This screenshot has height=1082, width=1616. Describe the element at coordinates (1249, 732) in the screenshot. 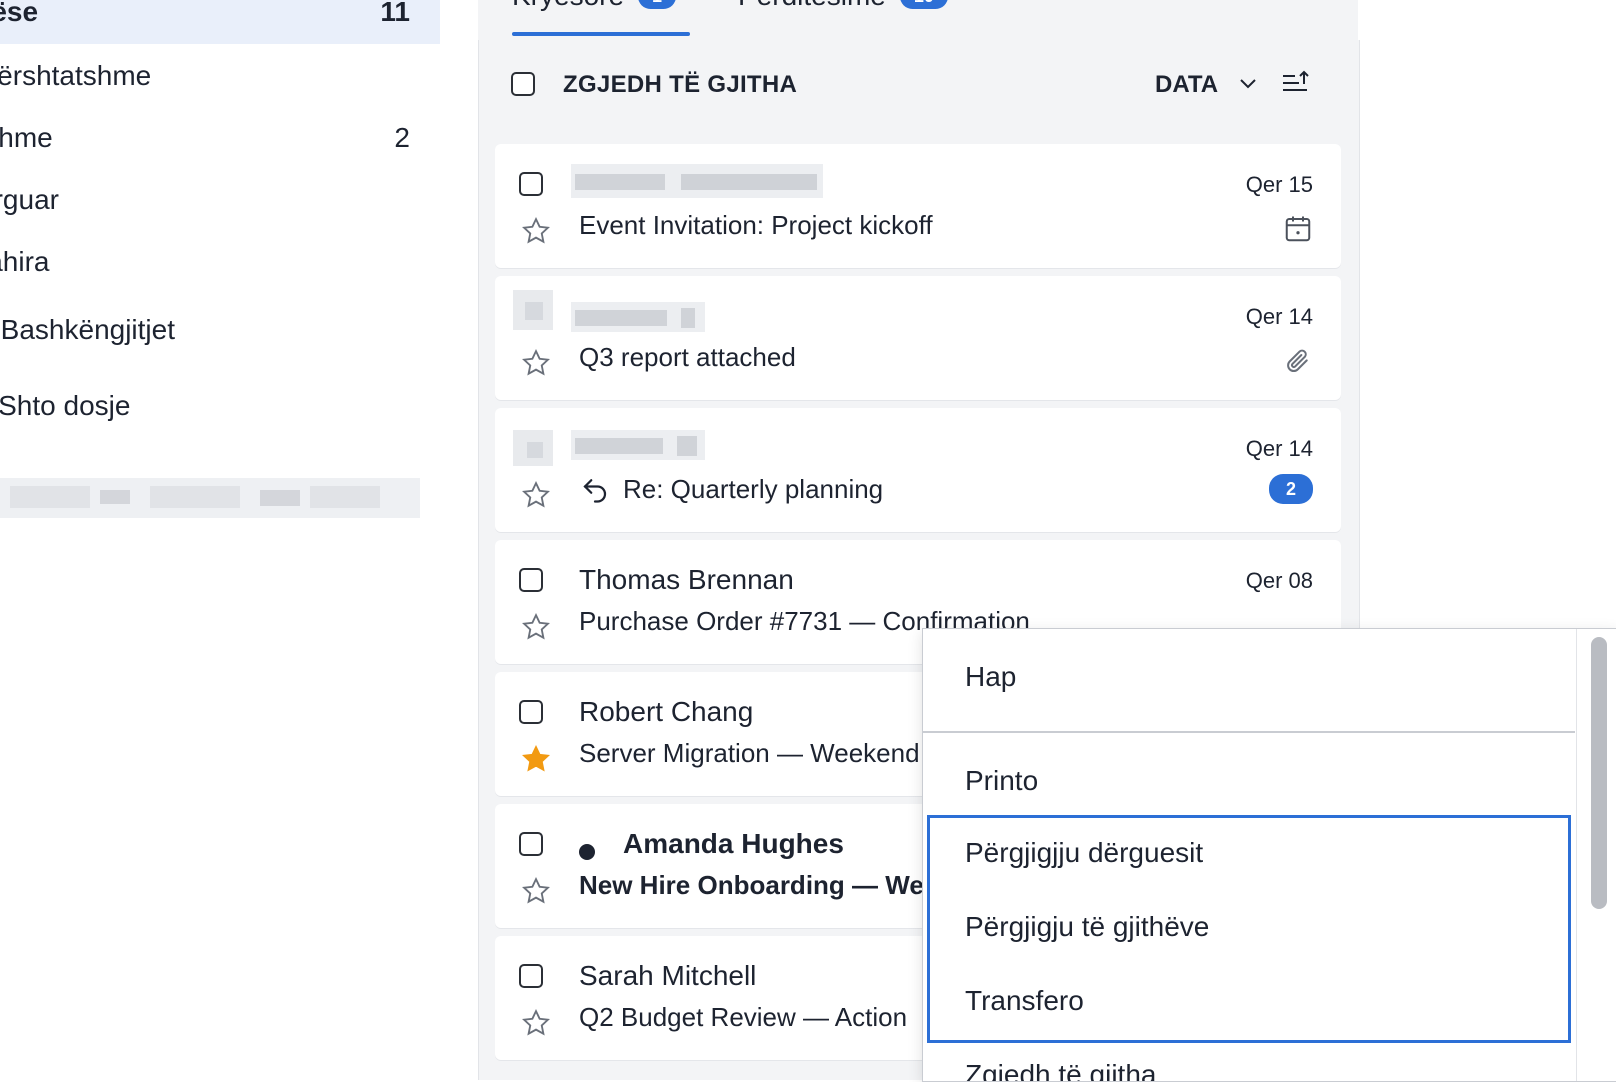

I see `menu-divider` at that location.